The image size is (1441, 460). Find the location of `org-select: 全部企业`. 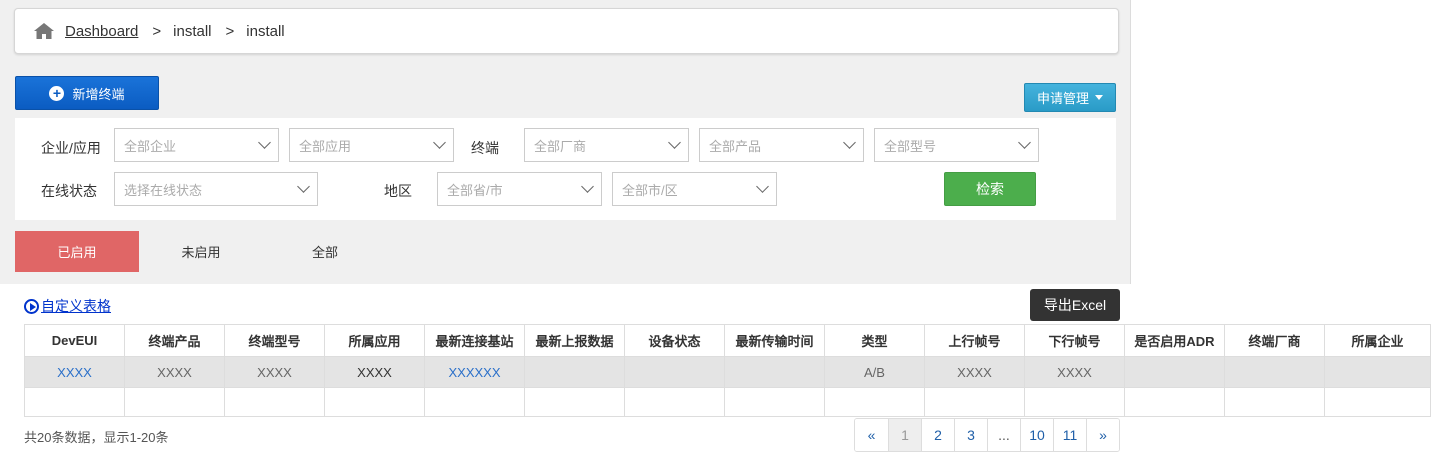

org-select: 全部企业 is located at coordinates (196, 145).